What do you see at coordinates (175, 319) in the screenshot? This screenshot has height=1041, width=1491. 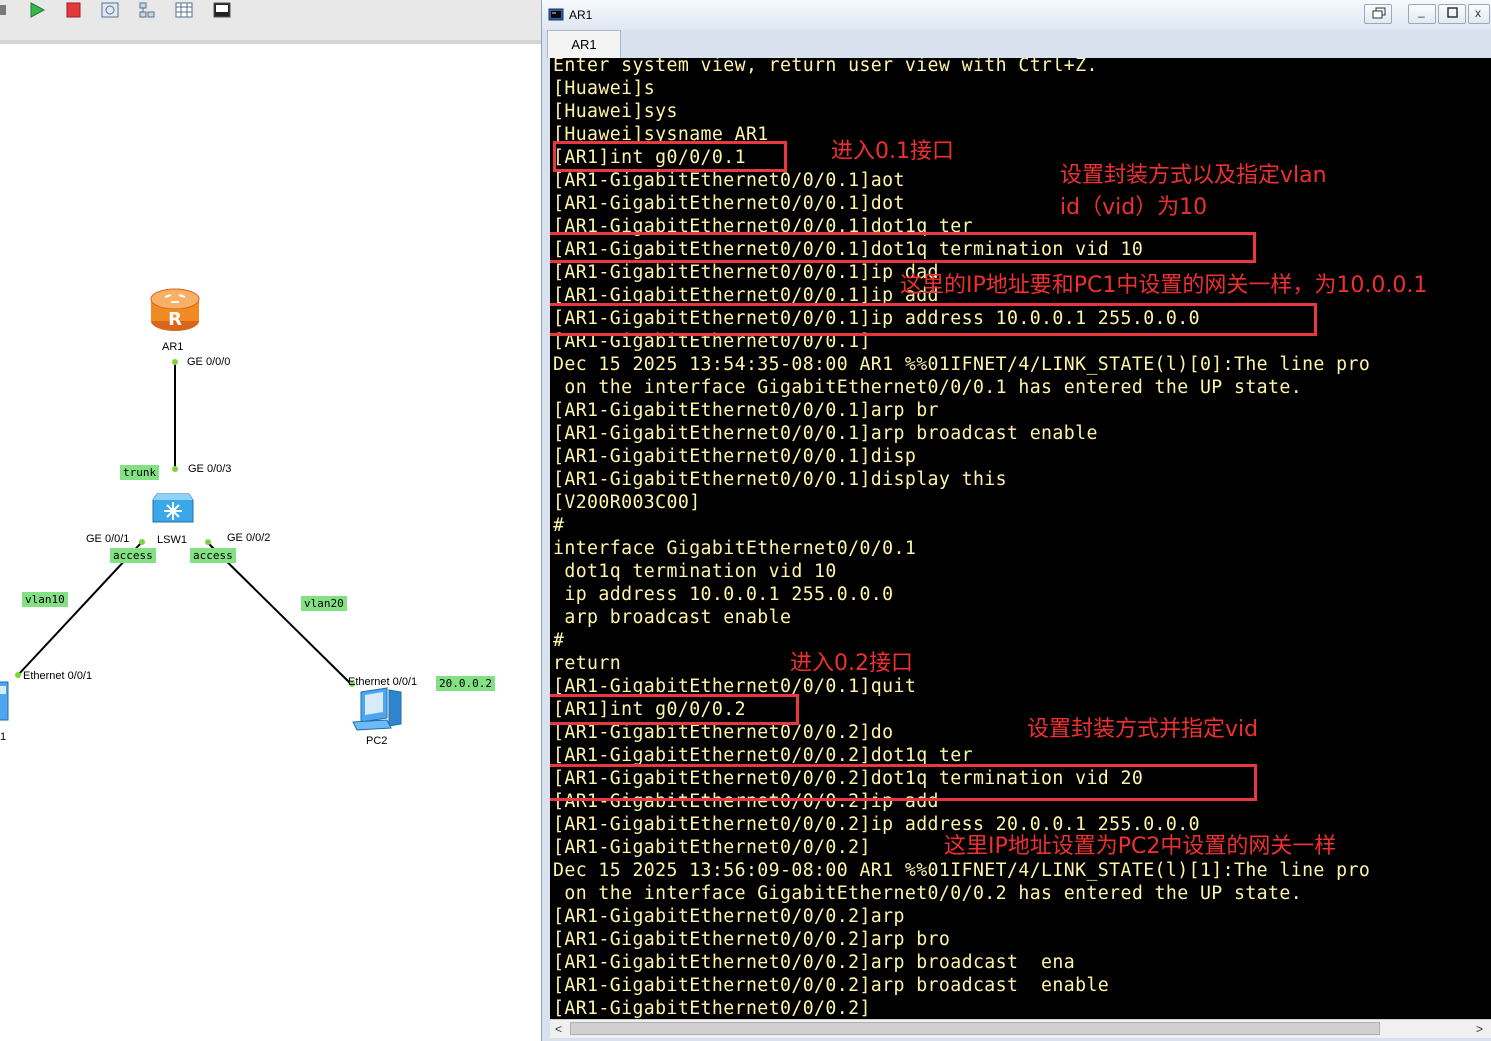 I see `svg-text: R` at bounding box center [175, 319].